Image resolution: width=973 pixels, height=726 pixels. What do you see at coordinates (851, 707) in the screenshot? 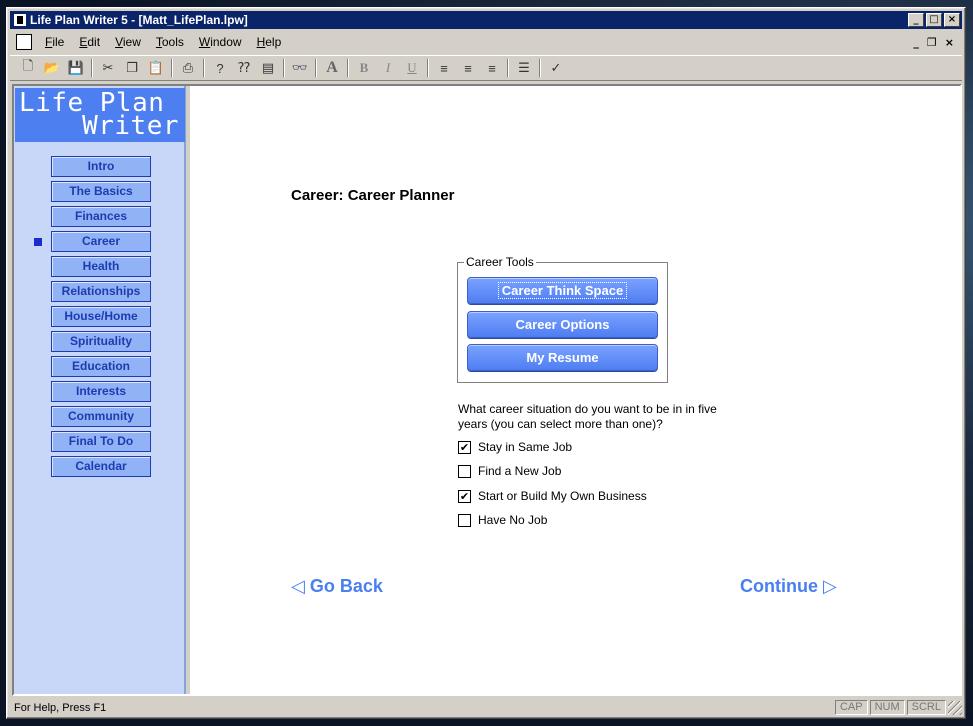
I see `caps-lock-indicator: CAP` at bounding box center [851, 707].